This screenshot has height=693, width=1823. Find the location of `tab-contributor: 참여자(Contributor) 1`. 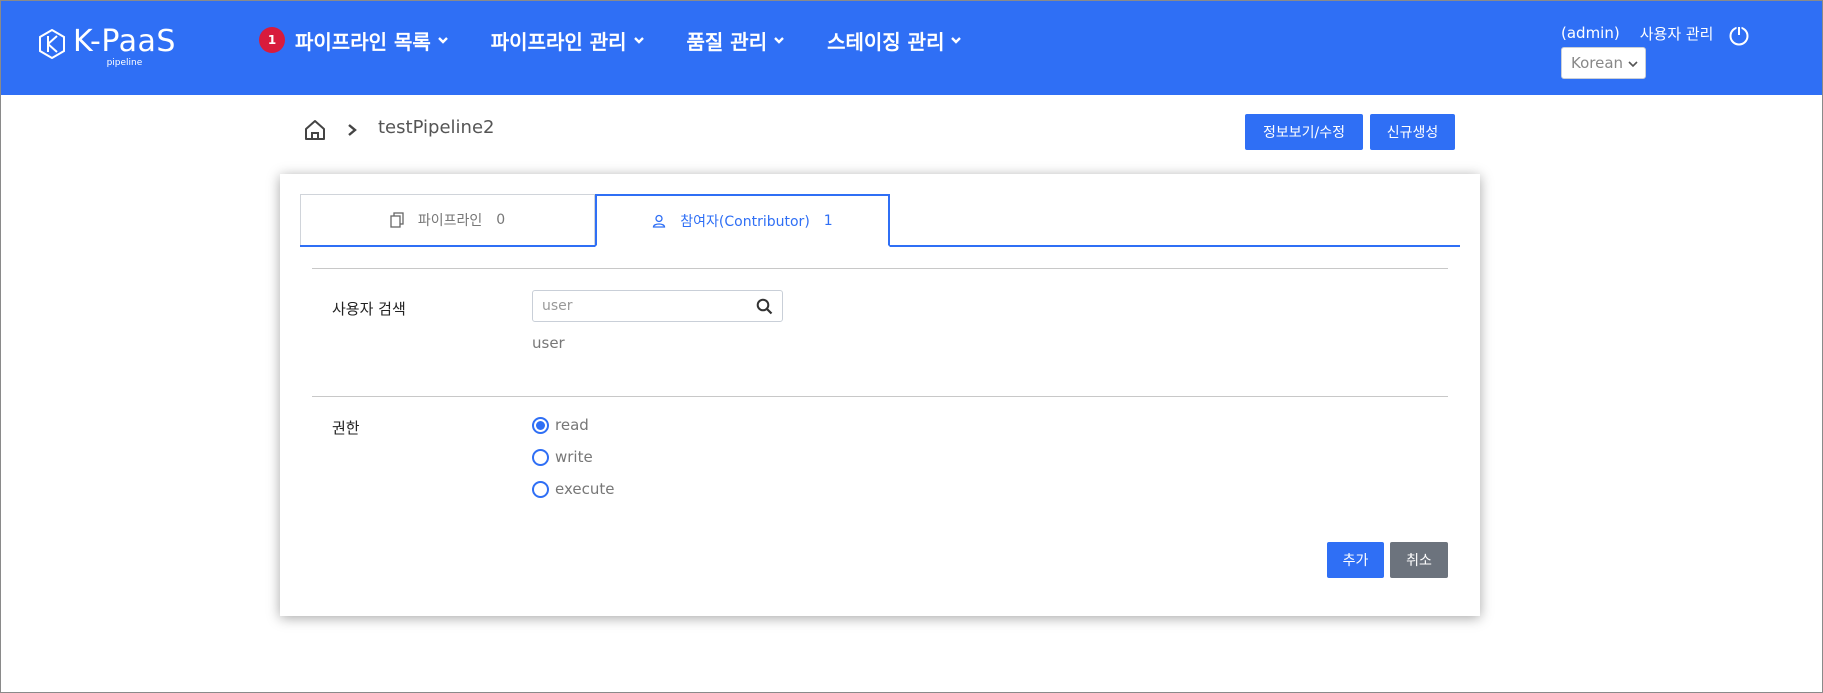

tab-contributor: 참여자(Contributor) 1 is located at coordinates (742, 220).